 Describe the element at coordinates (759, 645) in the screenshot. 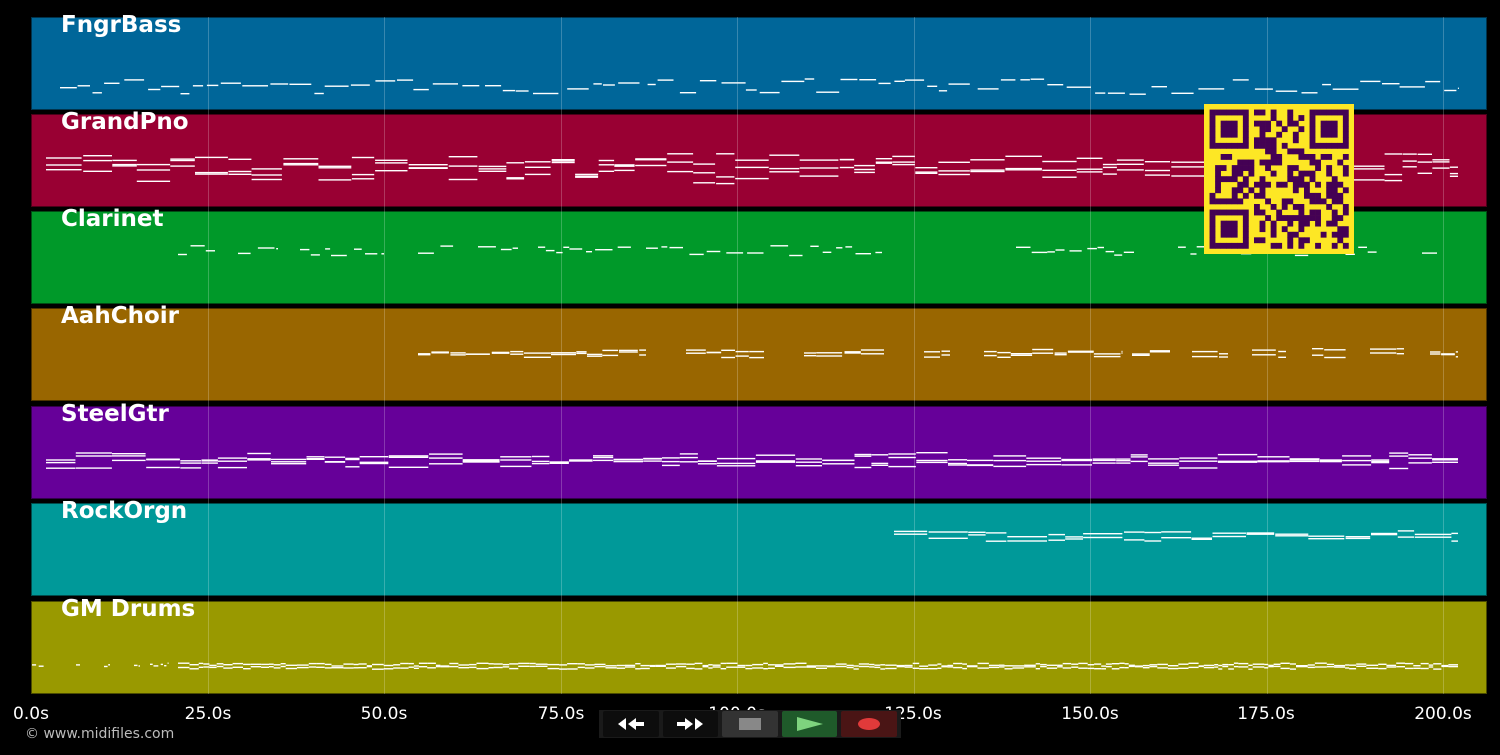

I see `track-gmdrums: GM Drums` at that location.